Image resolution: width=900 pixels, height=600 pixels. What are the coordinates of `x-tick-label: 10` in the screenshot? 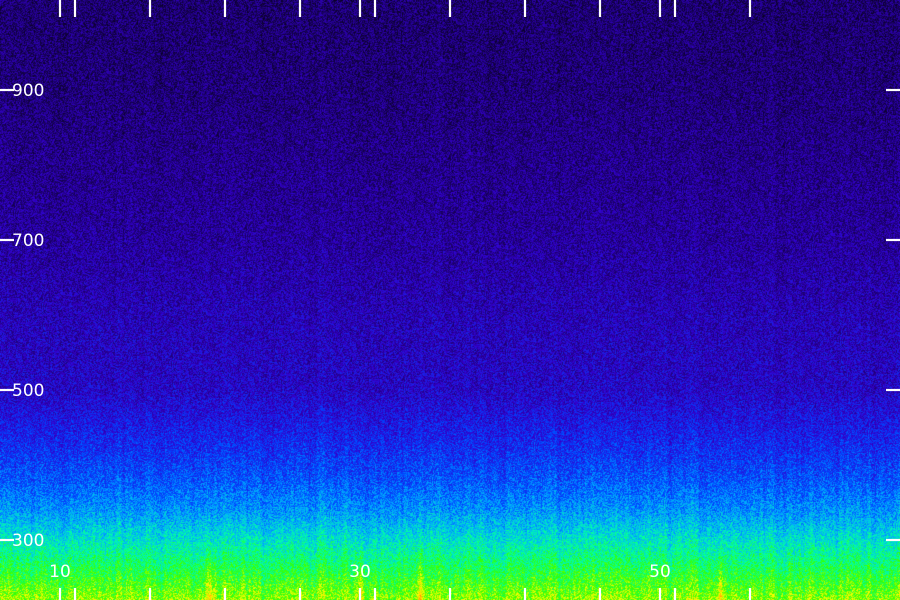 It's located at (60, 572).